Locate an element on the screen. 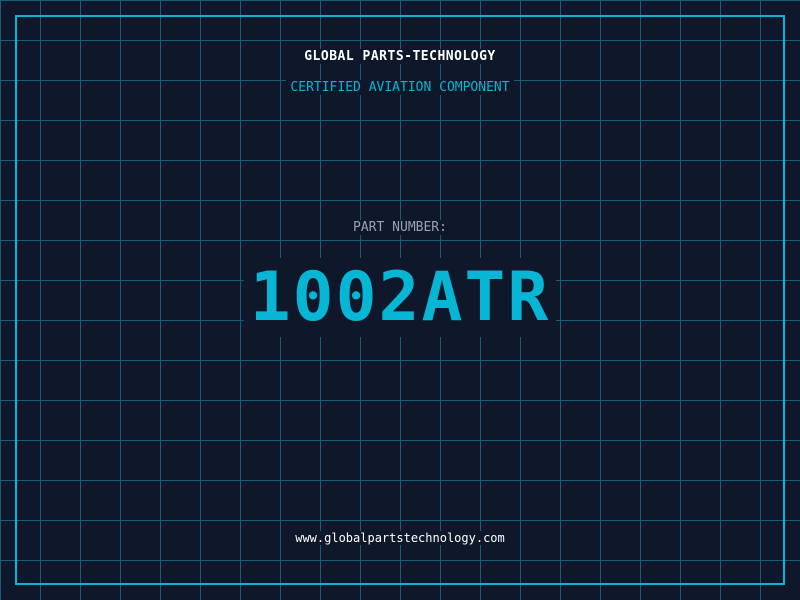  website-url: www.globalpartstechnology.com is located at coordinates (400, 538).